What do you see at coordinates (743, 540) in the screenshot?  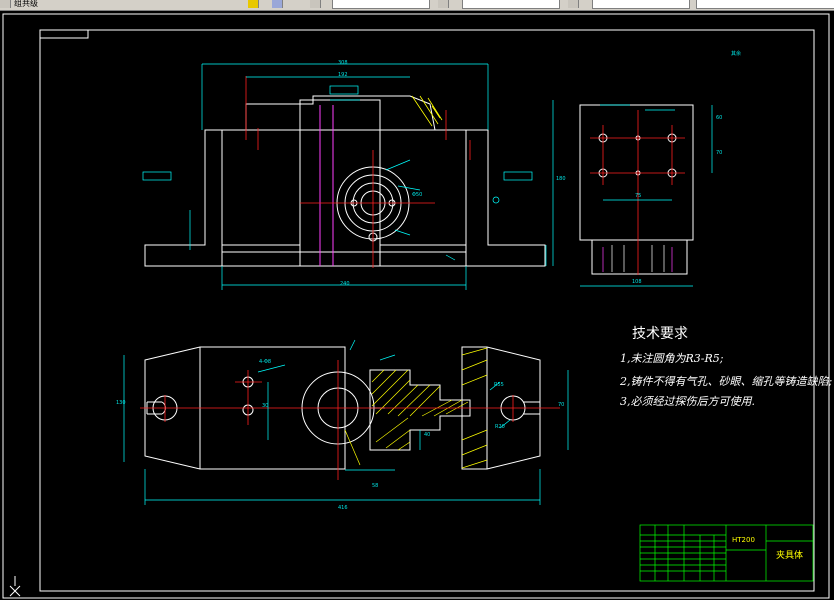 I see `title-block-material: HT200` at bounding box center [743, 540].